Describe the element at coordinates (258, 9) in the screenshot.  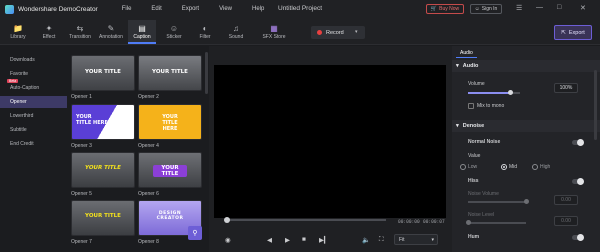
I see `menu-help: Help` at that location.